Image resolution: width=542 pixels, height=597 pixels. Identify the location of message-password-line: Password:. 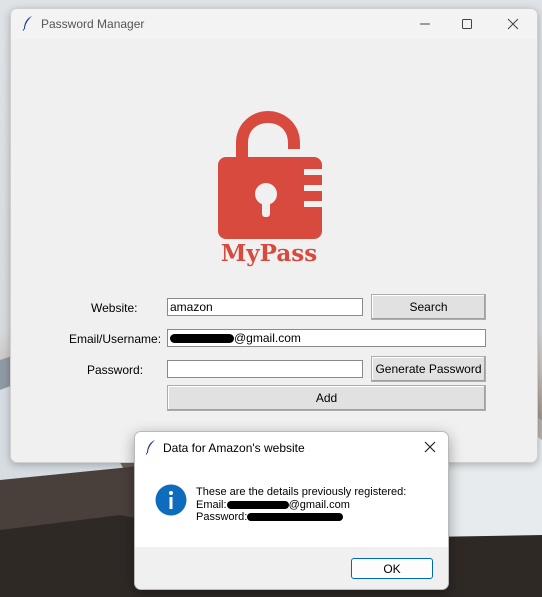
(301, 517).